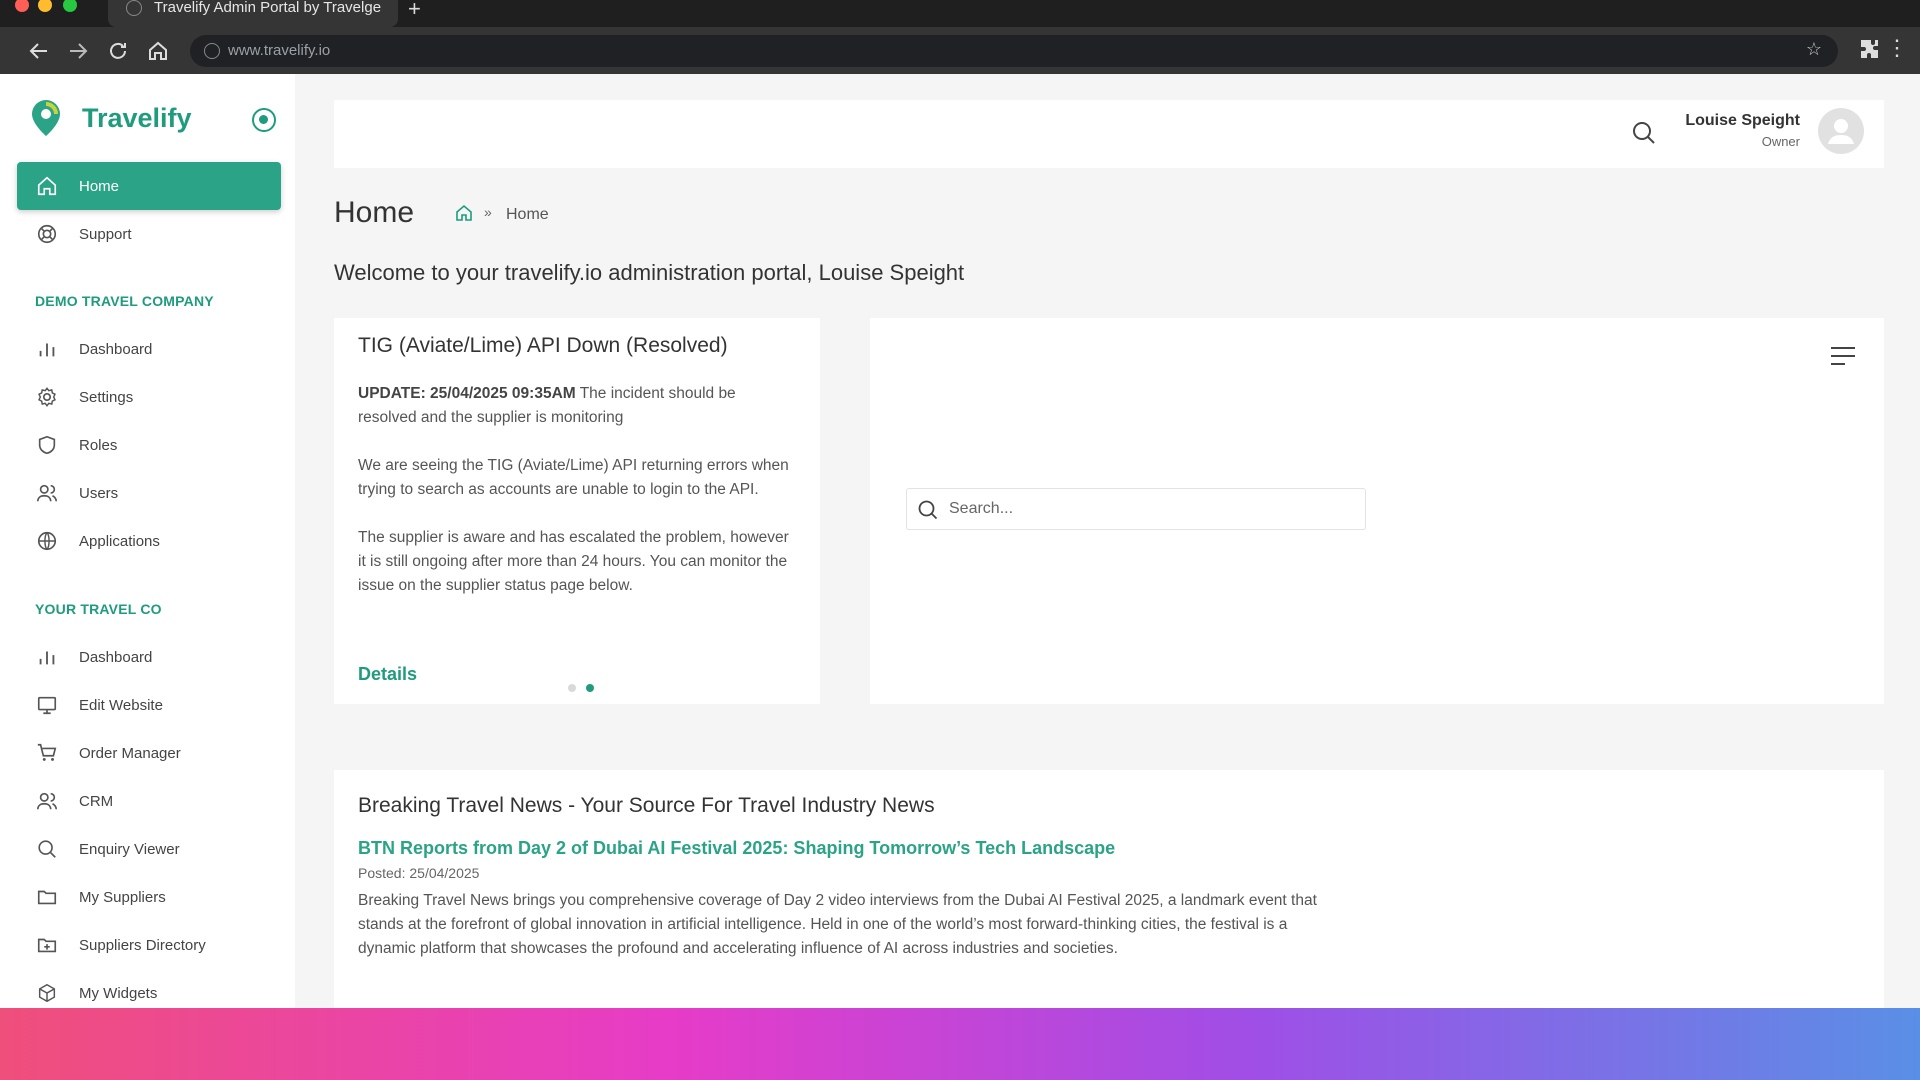  Describe the element at coordinates (47, 397) in the screenshot. I see `gear-icon` at that location.